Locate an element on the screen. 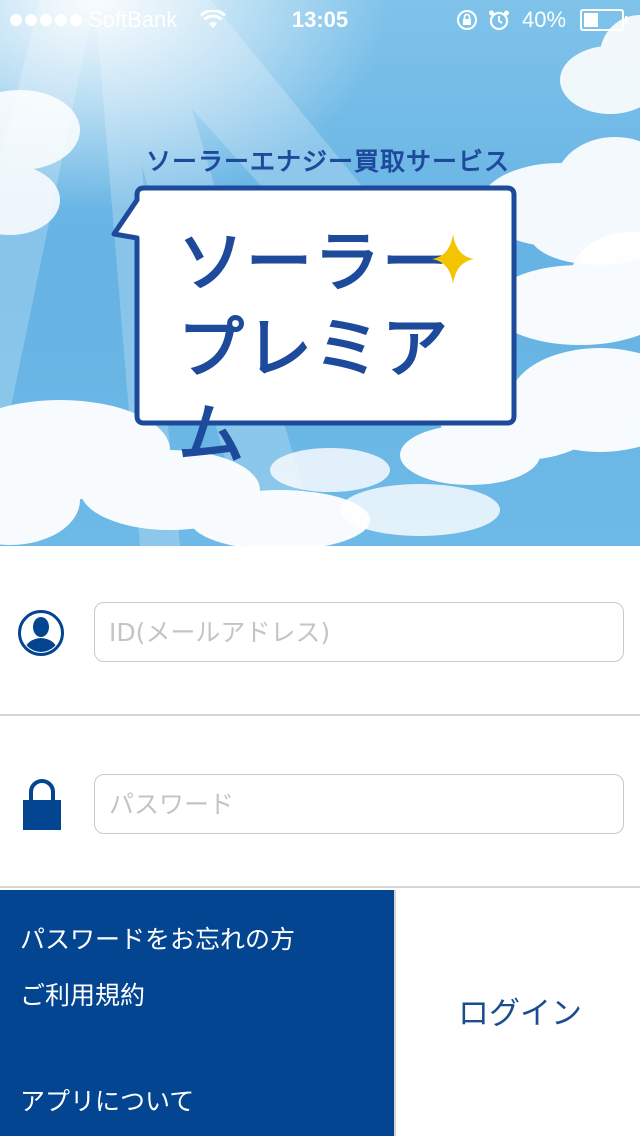 The height and width of the screenshot is (1136, 640). password-row is located at coordinates (320, 803).